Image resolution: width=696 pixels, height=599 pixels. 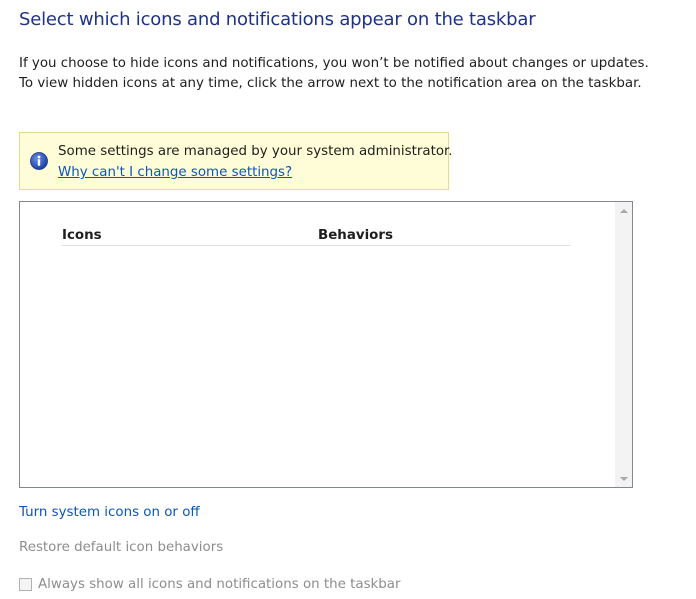 What do you see at coordinates (121, 547) in the screenshot?
I see `restore-default-behaviors-link: Restore default icon behaviors` at bounding box center [121, 547].